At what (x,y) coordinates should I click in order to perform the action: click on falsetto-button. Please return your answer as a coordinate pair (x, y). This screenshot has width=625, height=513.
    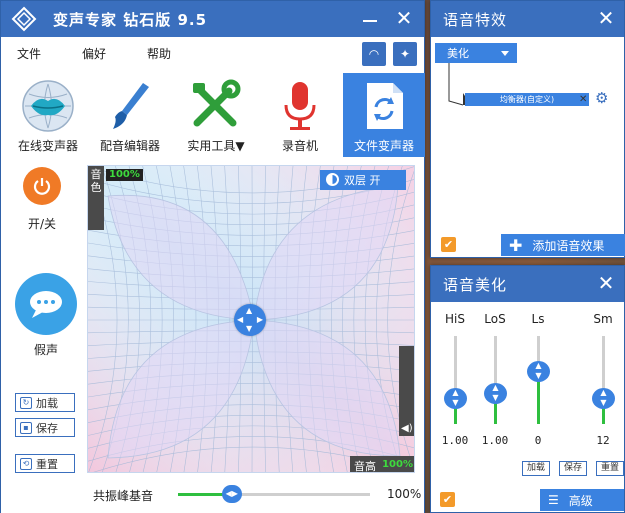
    Looking at the image, I should click on (46, 304).